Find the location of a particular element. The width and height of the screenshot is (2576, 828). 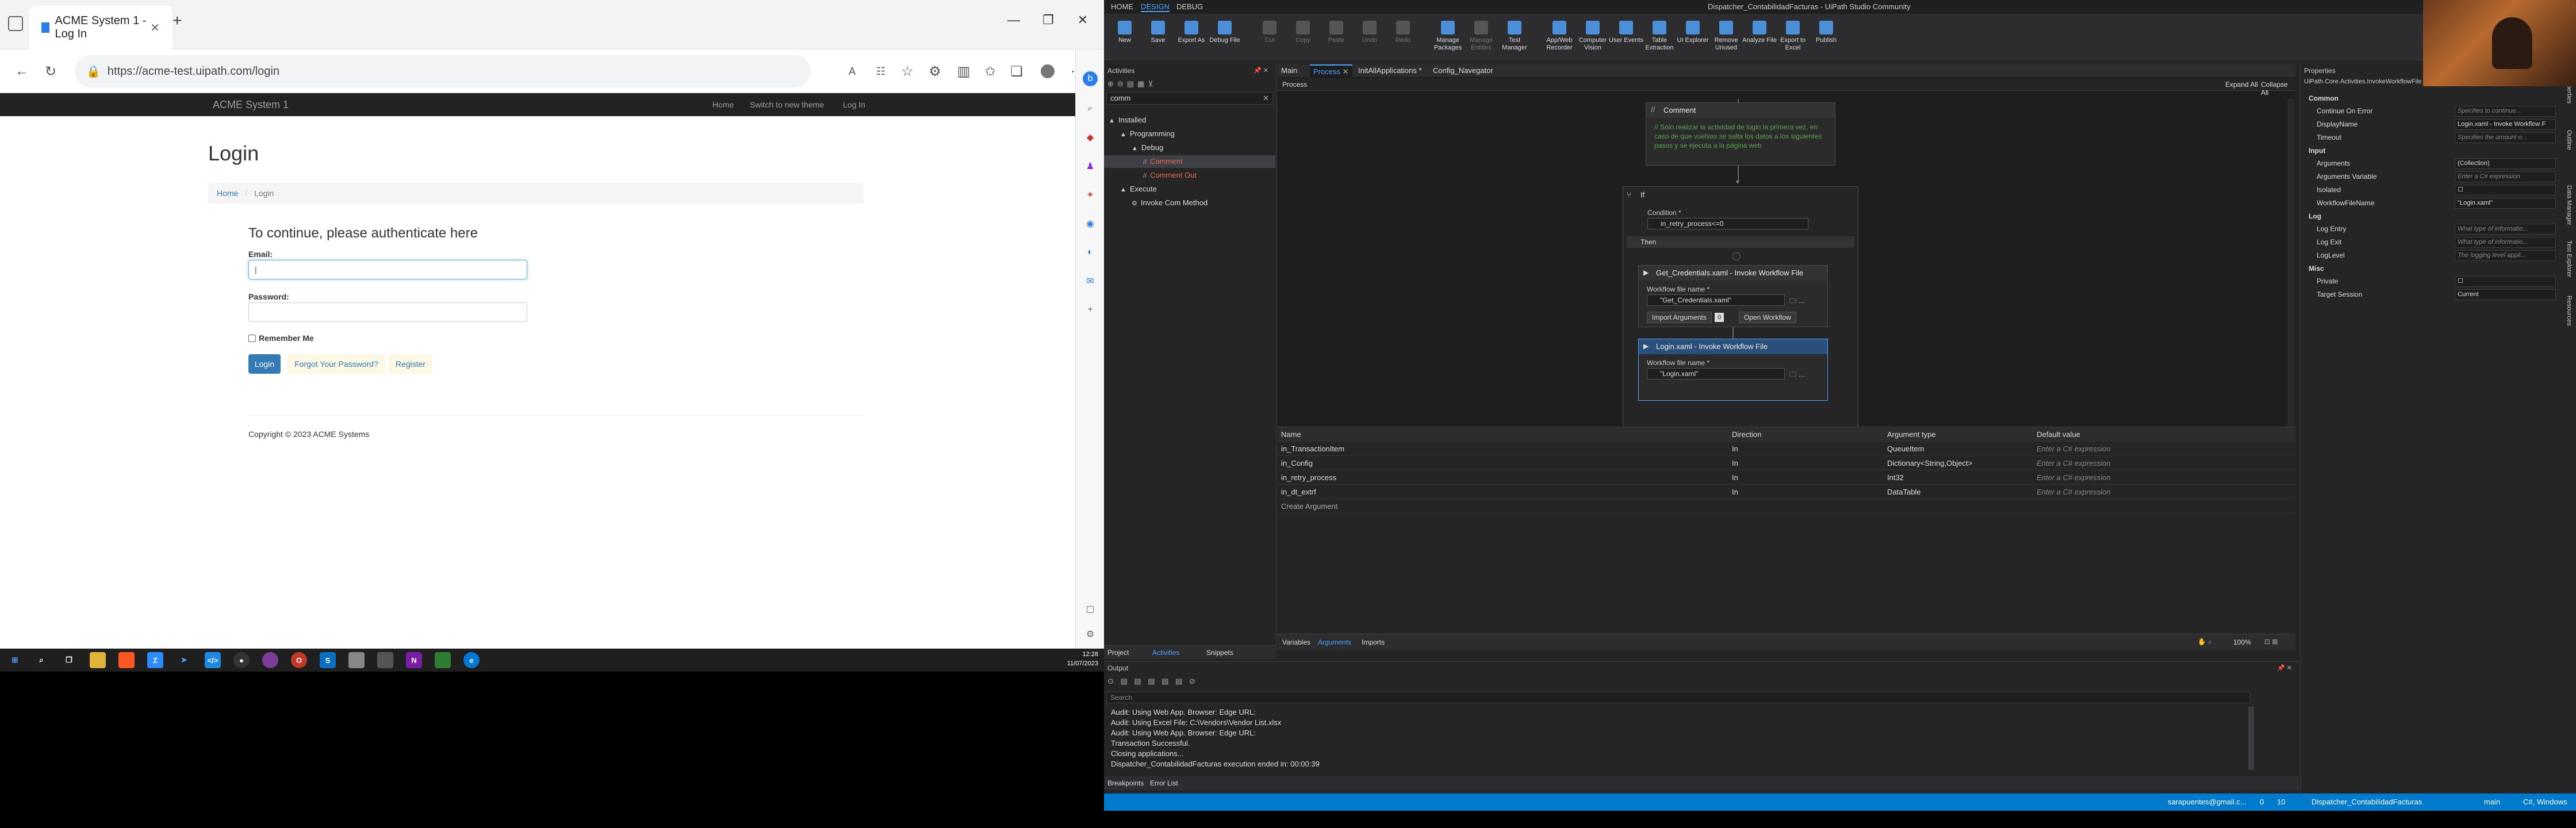

clear-search-icon: ✕ is located at coordinates (1266, 98).